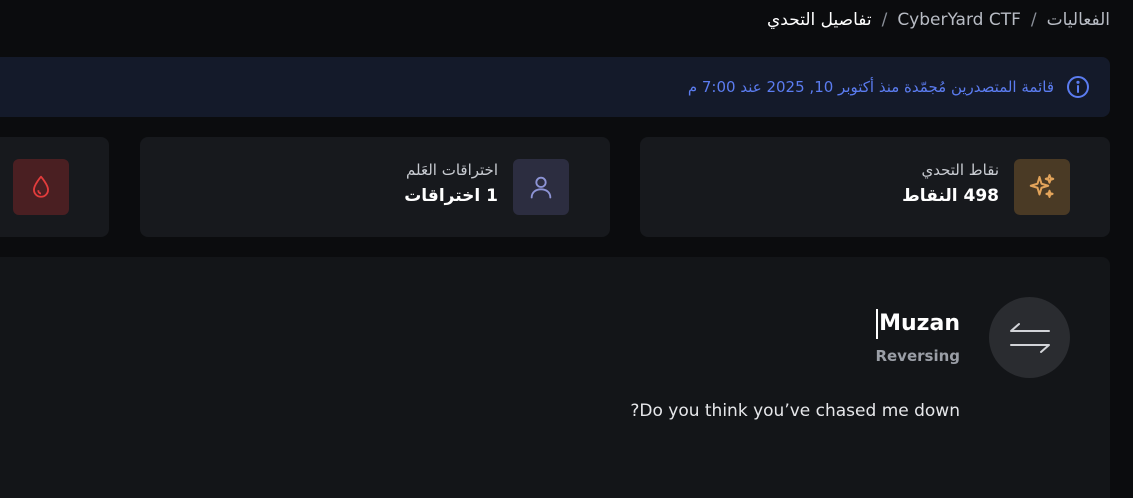  What do you see at coordinates (452, 170) in the screenshot?
I see `captures-label: اختراقات العَلم` at bounding box center [452, 170].